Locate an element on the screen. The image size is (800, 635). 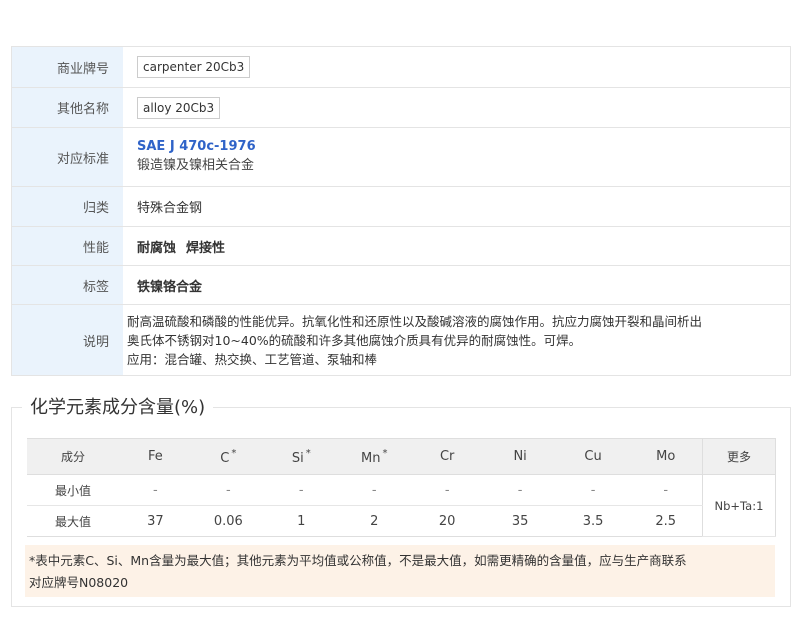
table-row: 最大值 37 0.06 1 2 20 35 3.5 2.5 is located at coordinates (401, 521).